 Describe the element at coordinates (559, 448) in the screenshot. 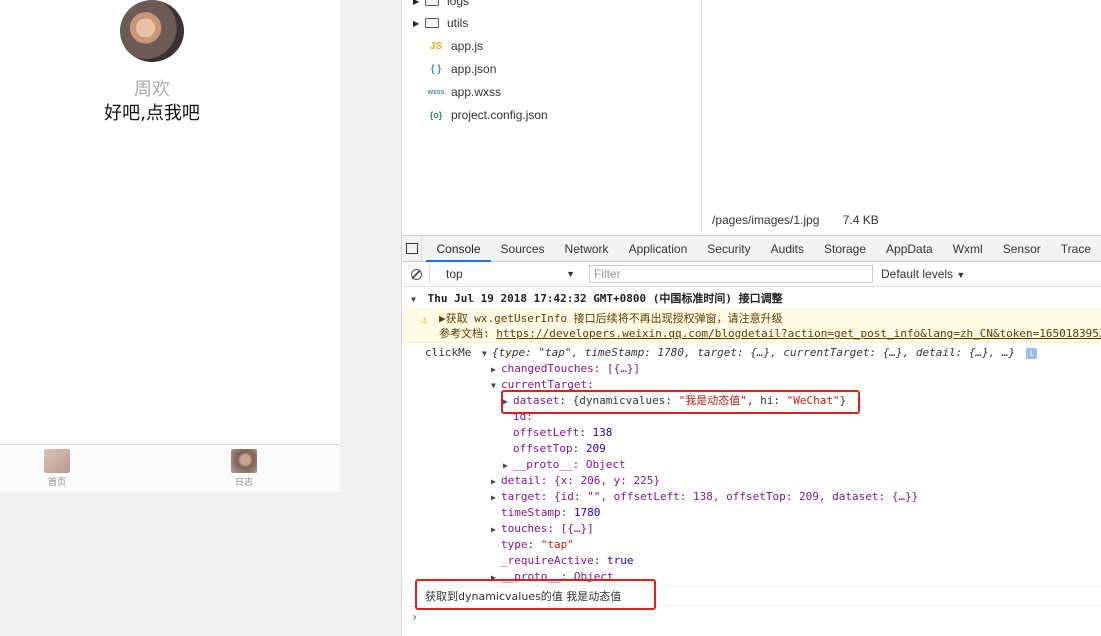

I see `prop-offset-top: offsetTop: 209` at that location.